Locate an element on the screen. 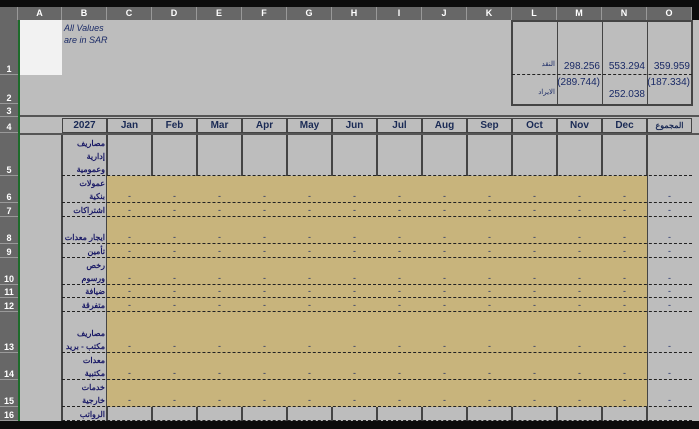 The image size is (699, 429). column-header-D: D is located at coordinates (174, 13).